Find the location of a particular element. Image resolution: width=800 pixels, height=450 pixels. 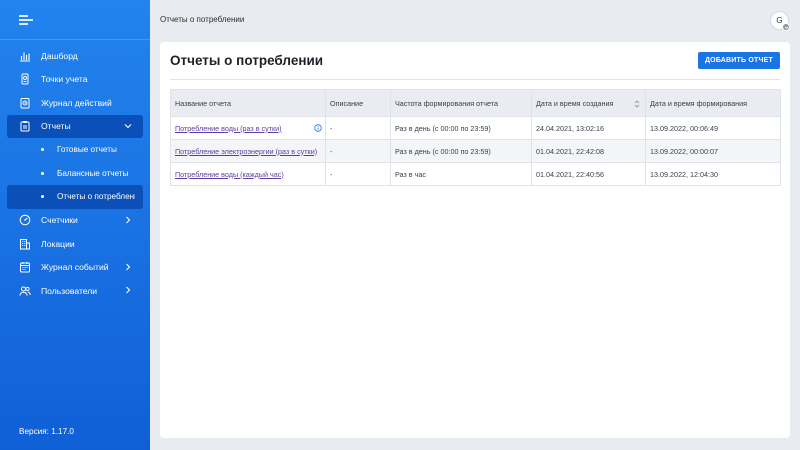

sidebar-item-action-log: Журнал действий is located at coordinates (75, 103).